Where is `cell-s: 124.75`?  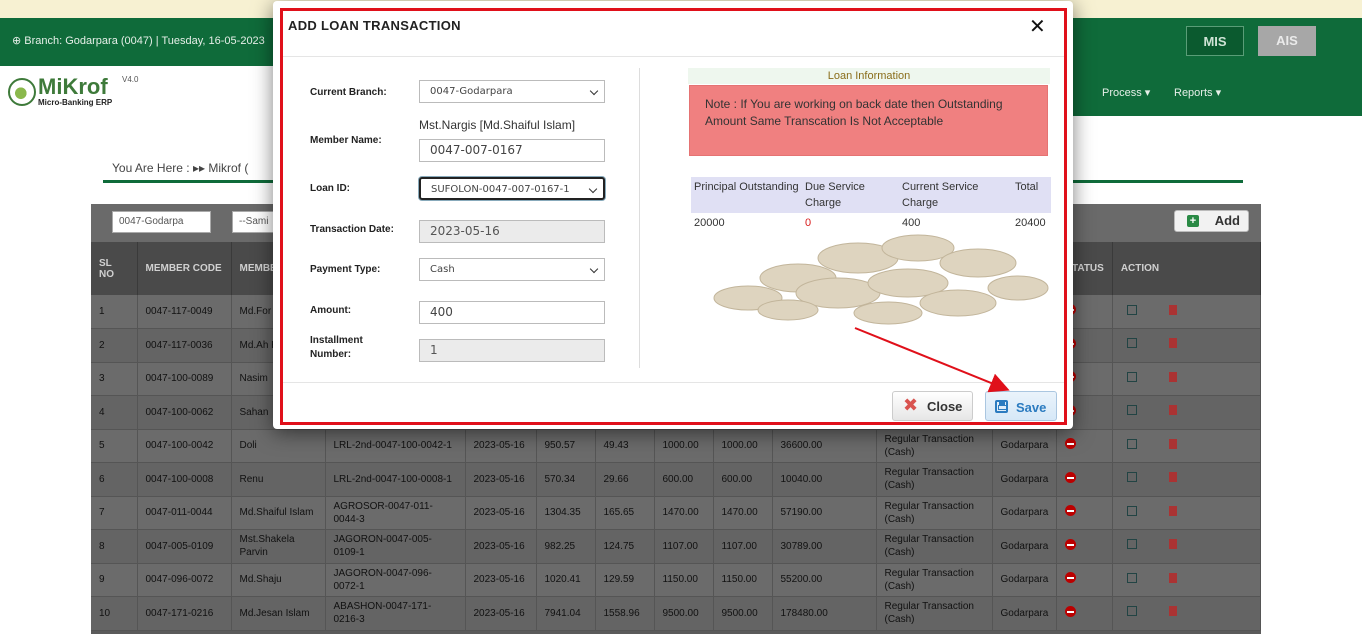
cell-s: 124.75 is located at coordinates (625, 546).